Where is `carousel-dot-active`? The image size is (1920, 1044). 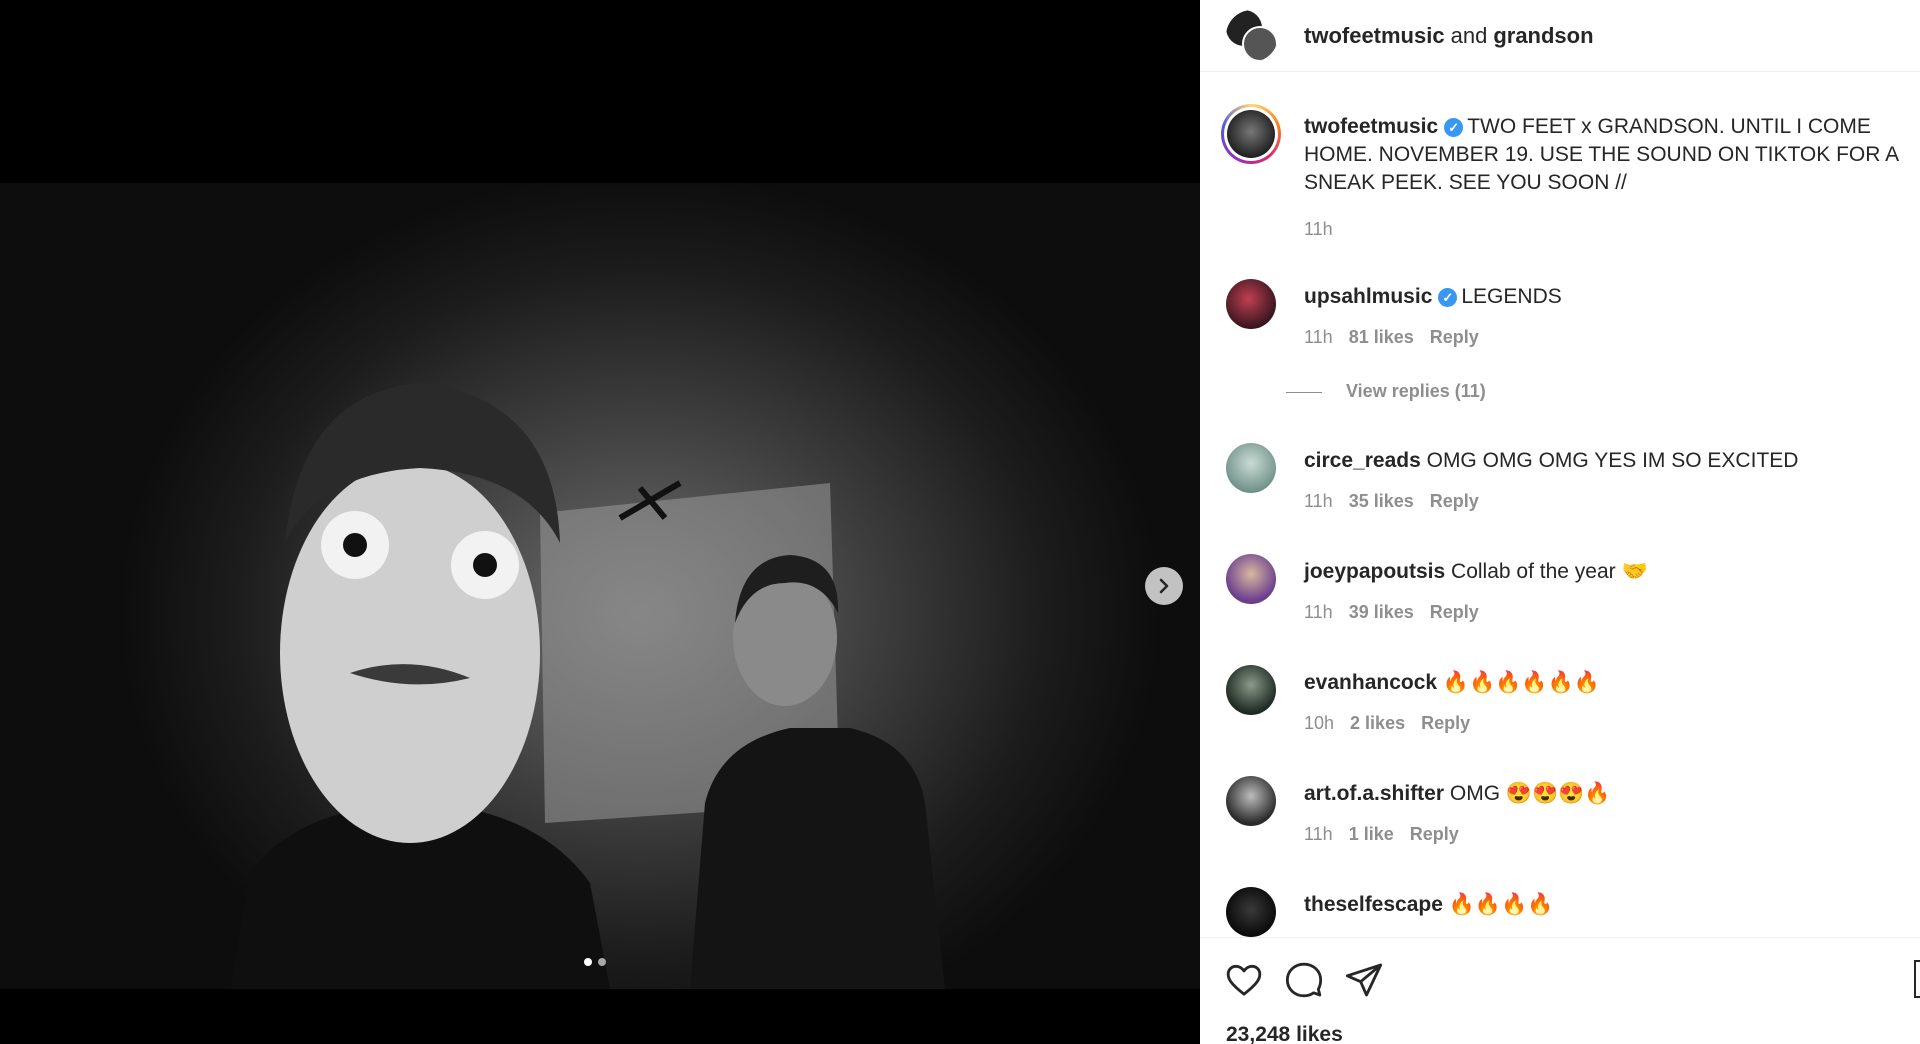
carousel-dot-active is located at coordinates (588, 962).